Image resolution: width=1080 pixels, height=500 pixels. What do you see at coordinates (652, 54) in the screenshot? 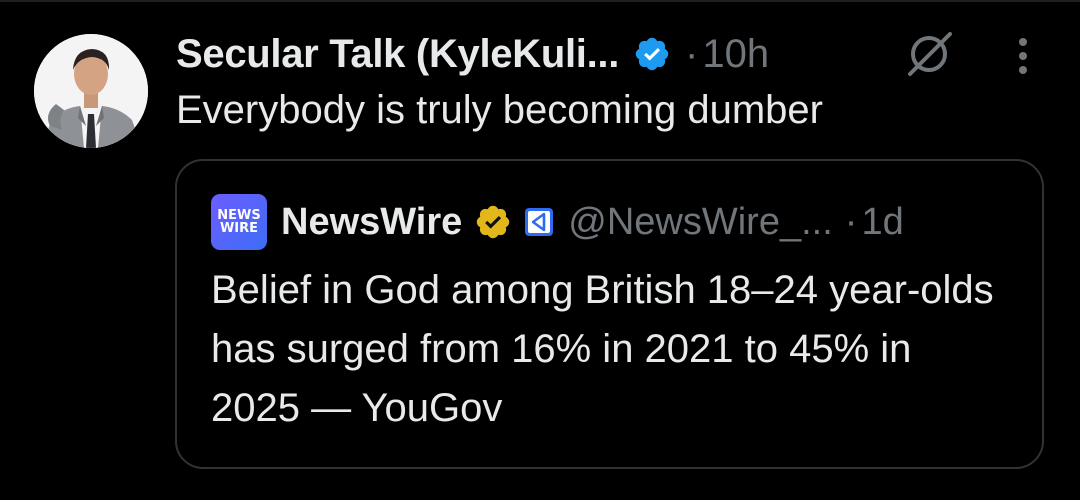
I see `verified-badge-icon` at bounding box center [652, 54].